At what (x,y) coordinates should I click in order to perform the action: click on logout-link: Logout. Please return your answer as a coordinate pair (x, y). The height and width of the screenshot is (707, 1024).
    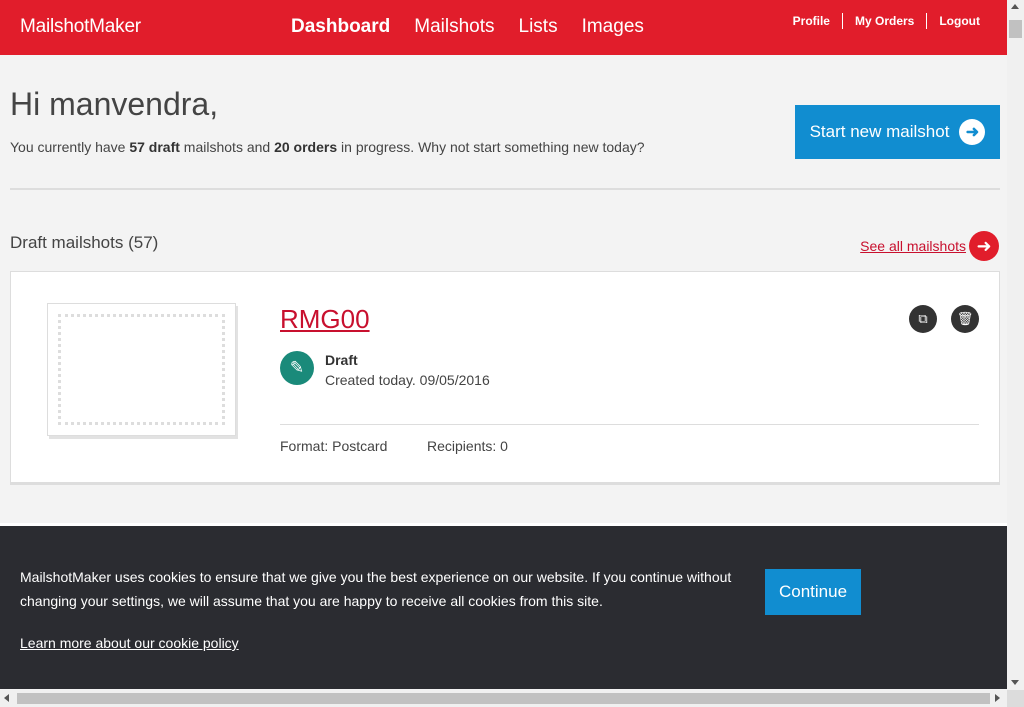
    Looking at the image, I should click on (959, 21).